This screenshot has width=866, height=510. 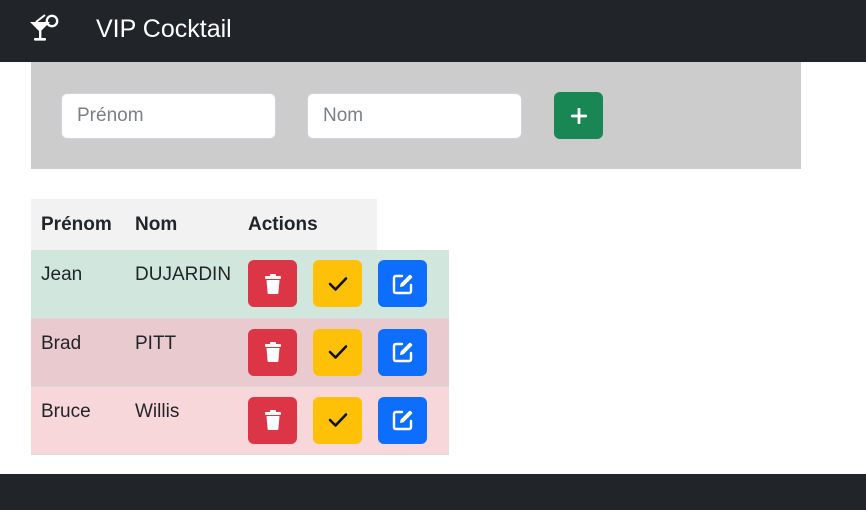 What do you see at coordinates (78, 352) in the screenshot?
I see `cell-prenom: Brad` at bounding box center [78, 352].